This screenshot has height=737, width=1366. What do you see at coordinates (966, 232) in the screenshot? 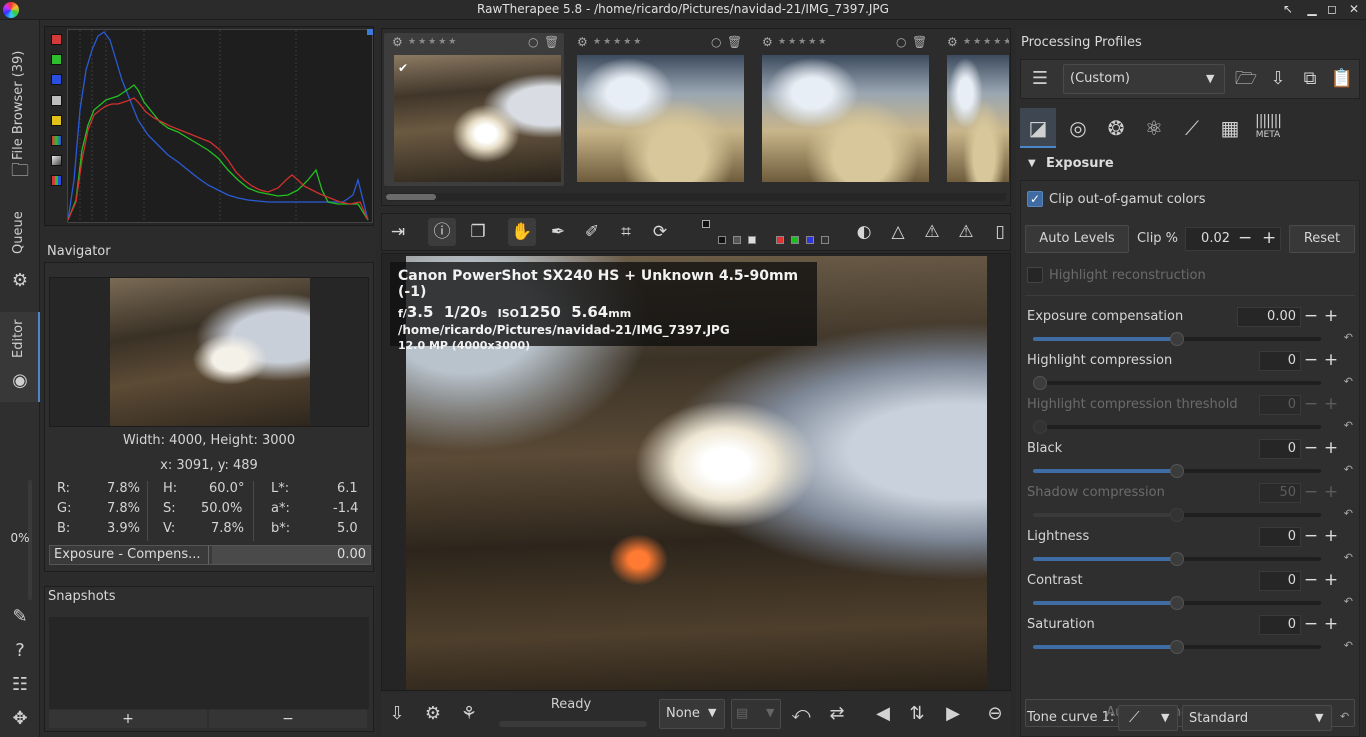
I see `shadow-clip-warning-icon: ⚠` at bounding box center [966, 232].